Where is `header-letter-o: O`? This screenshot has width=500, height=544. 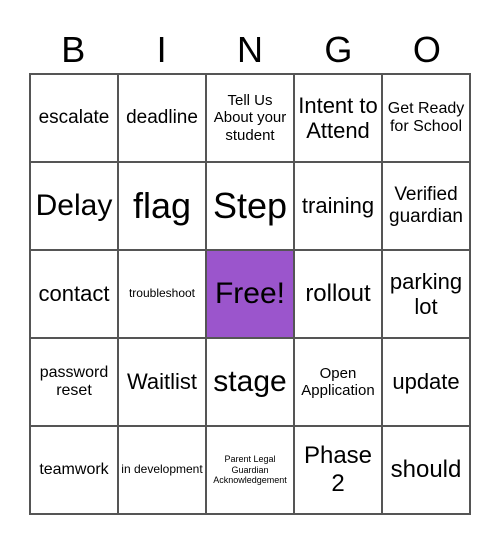 header-letter-o: O is located at coordinates (426, 49).